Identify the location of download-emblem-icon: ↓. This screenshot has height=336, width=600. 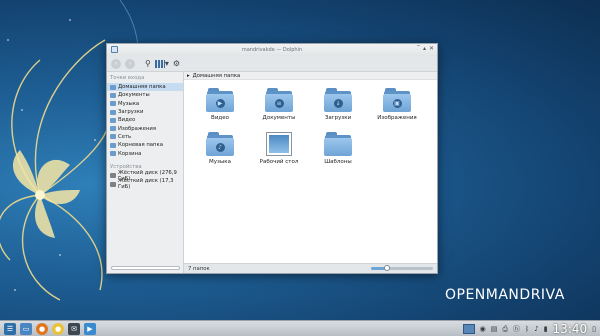
(338, 103).